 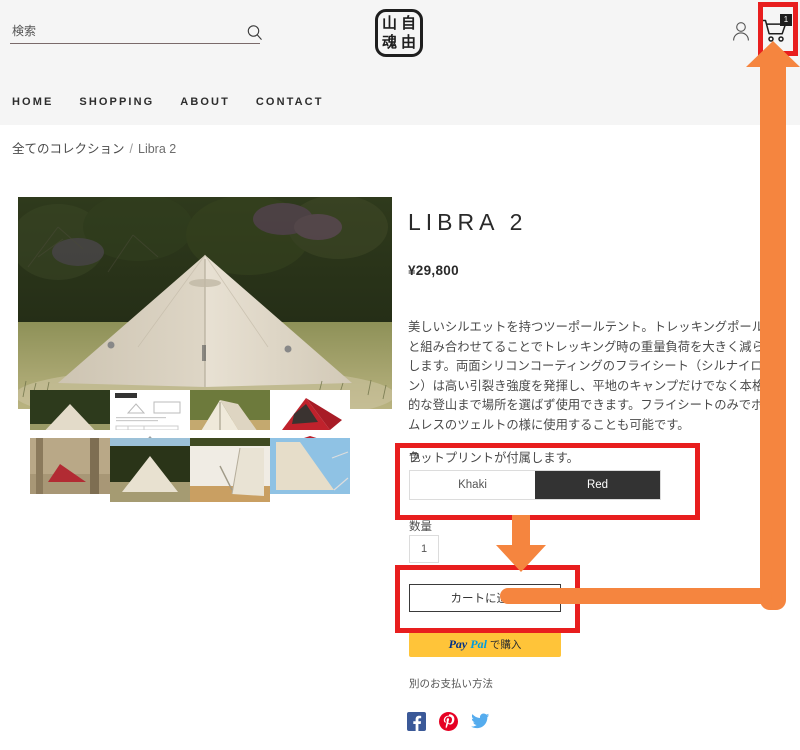 I want to click on page-title: LIBRA 2, so click(x=468, y=222).